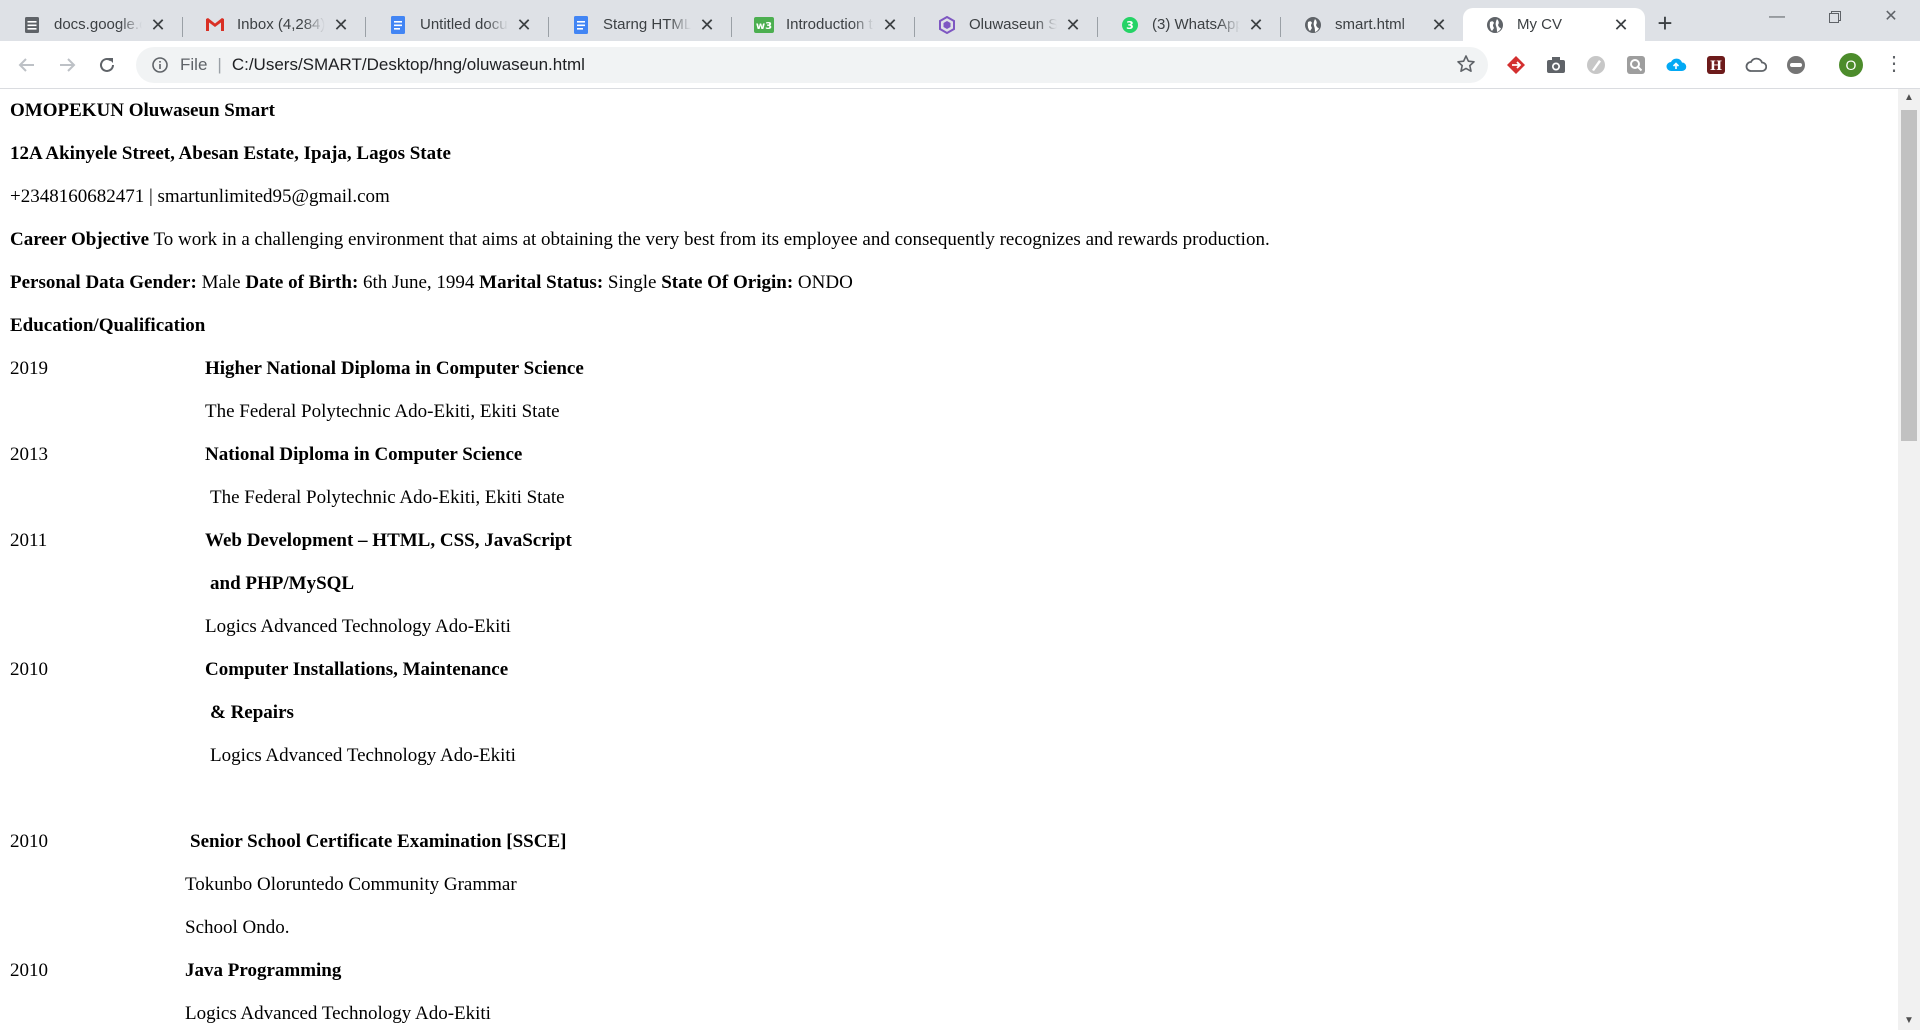 The image size is (1920, 1030). Describe the element at coordinates (29, 454) in the screenshot. I see `education-year: 2013` at that location.